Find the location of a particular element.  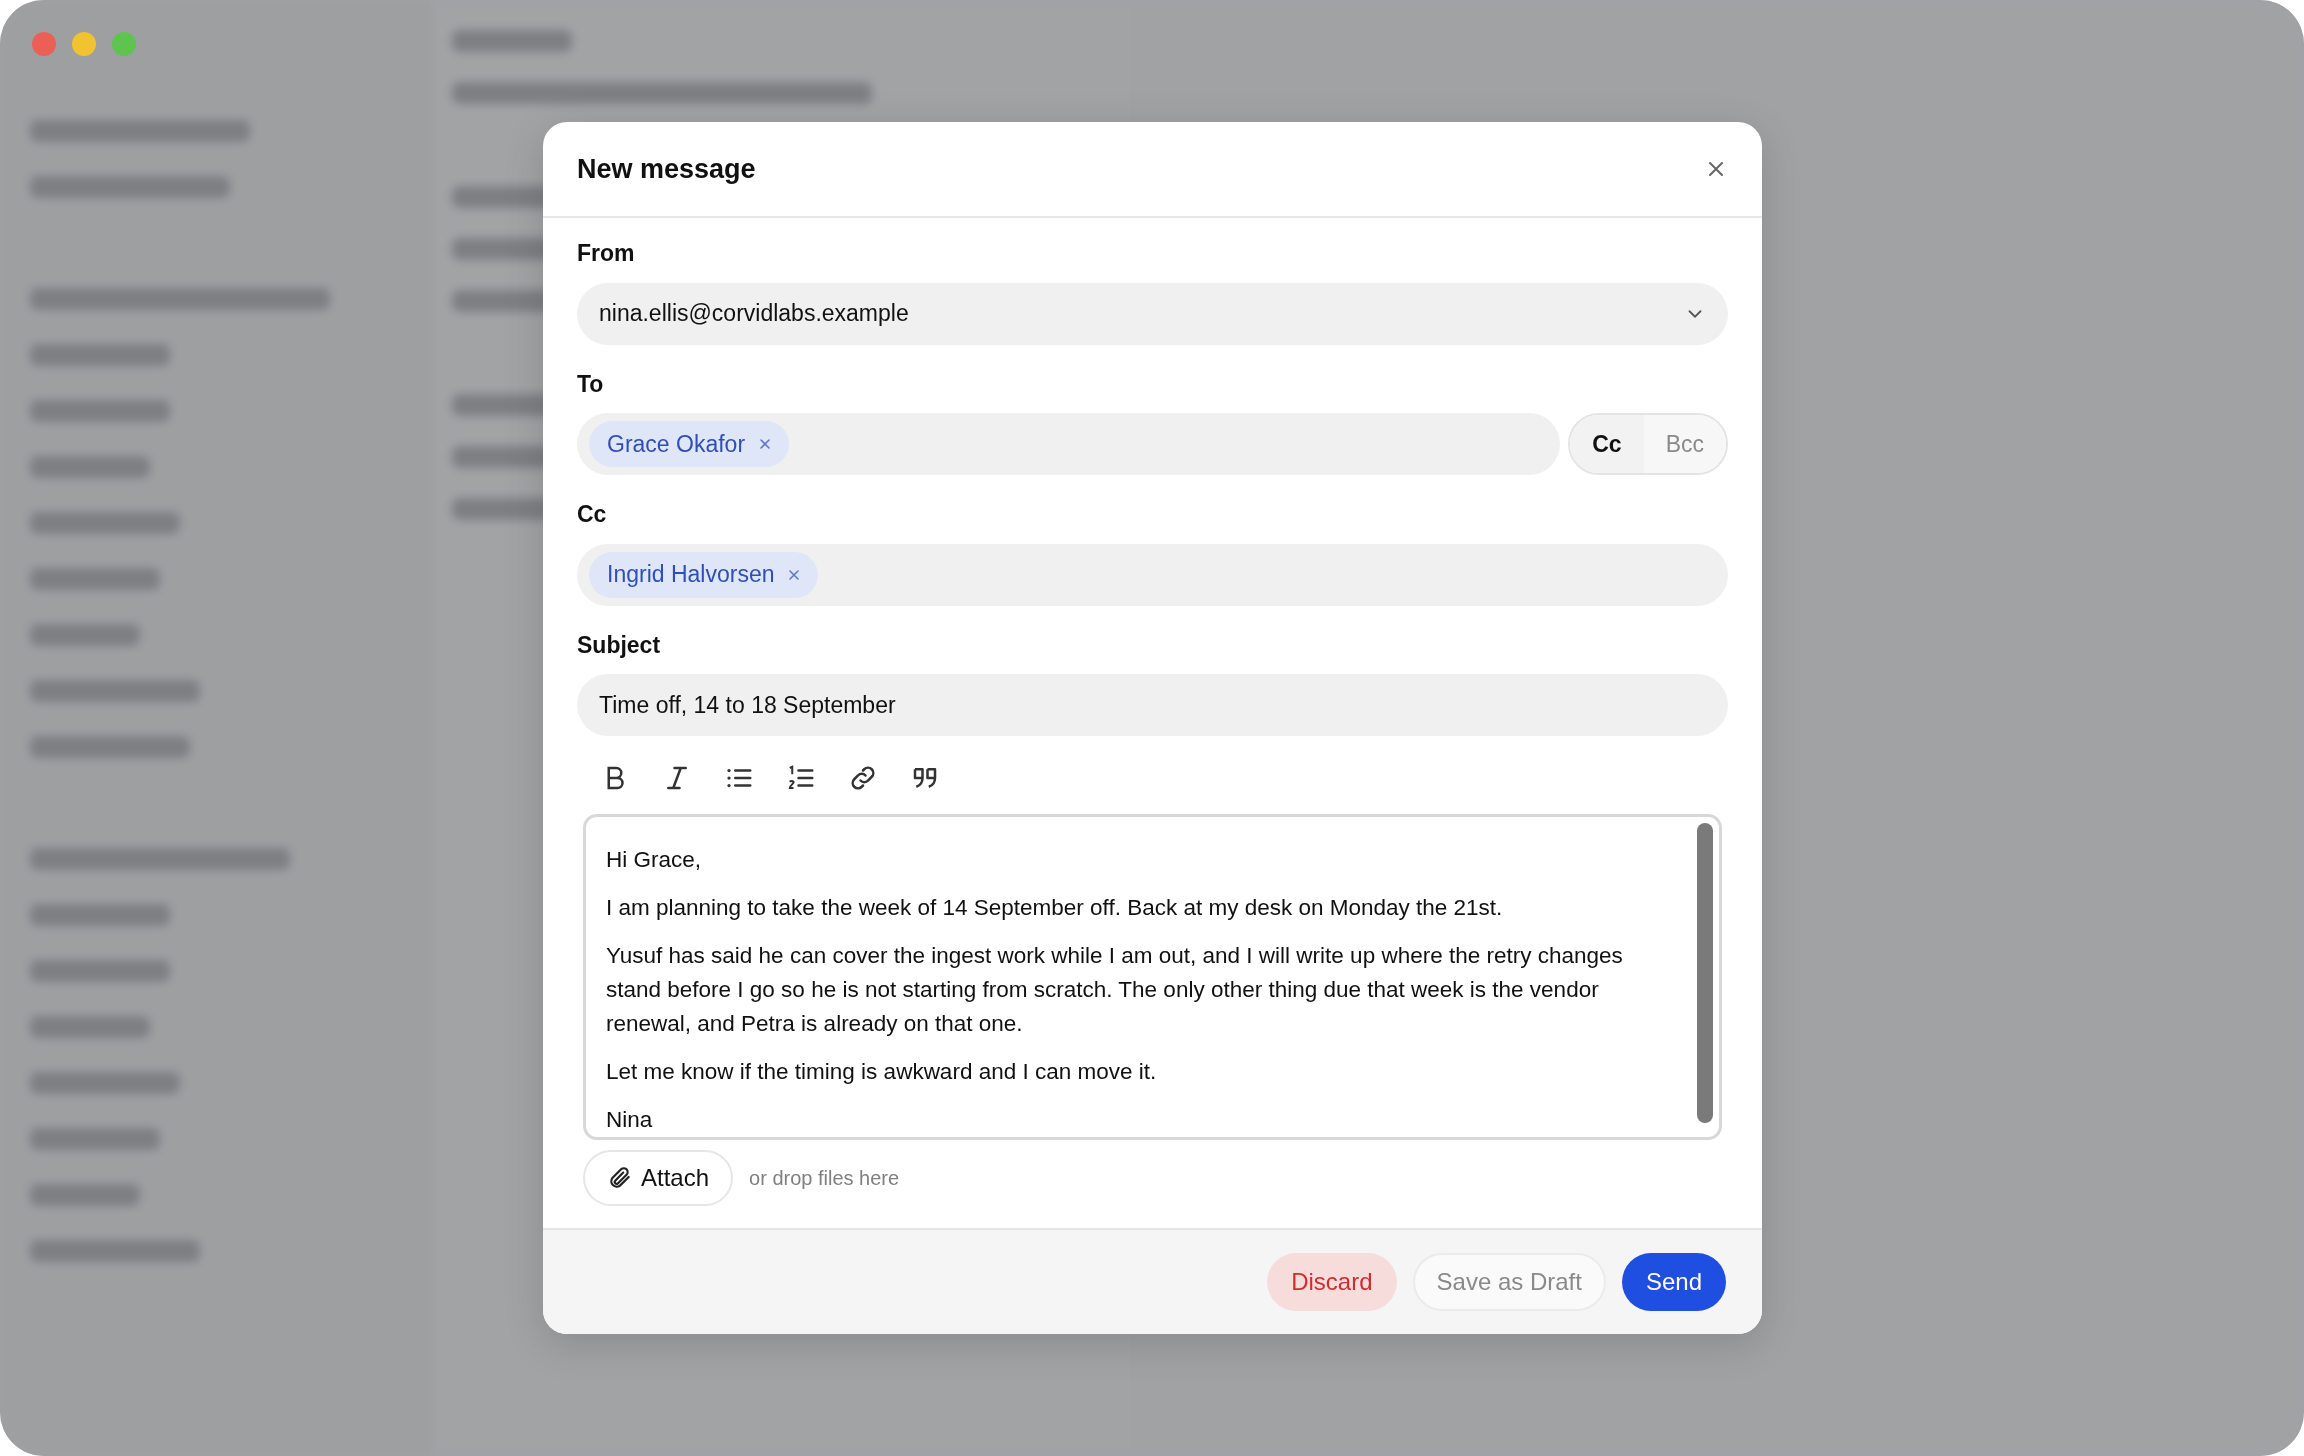

send-button: Send is located at coordinates (1673, 1282).